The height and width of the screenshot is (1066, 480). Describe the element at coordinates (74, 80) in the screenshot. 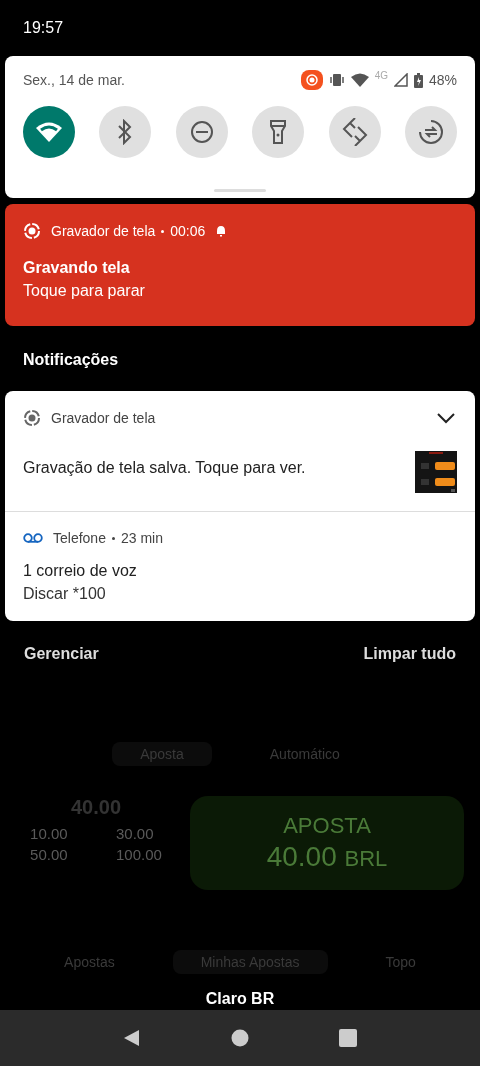

I see `date-label: Sex., 14 de mar.` at that location.